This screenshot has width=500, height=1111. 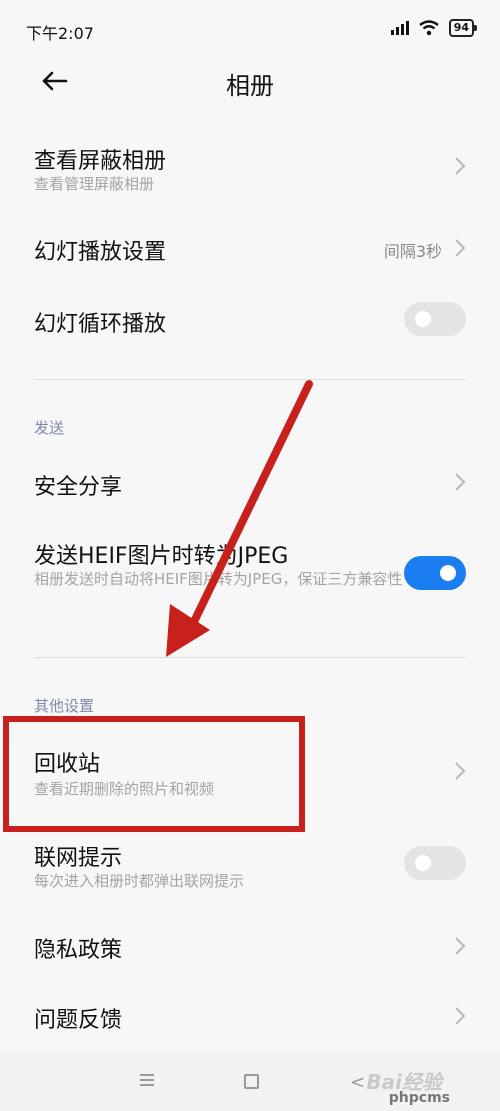 I want to click on menu-icon, so click(x=147, y=1081).